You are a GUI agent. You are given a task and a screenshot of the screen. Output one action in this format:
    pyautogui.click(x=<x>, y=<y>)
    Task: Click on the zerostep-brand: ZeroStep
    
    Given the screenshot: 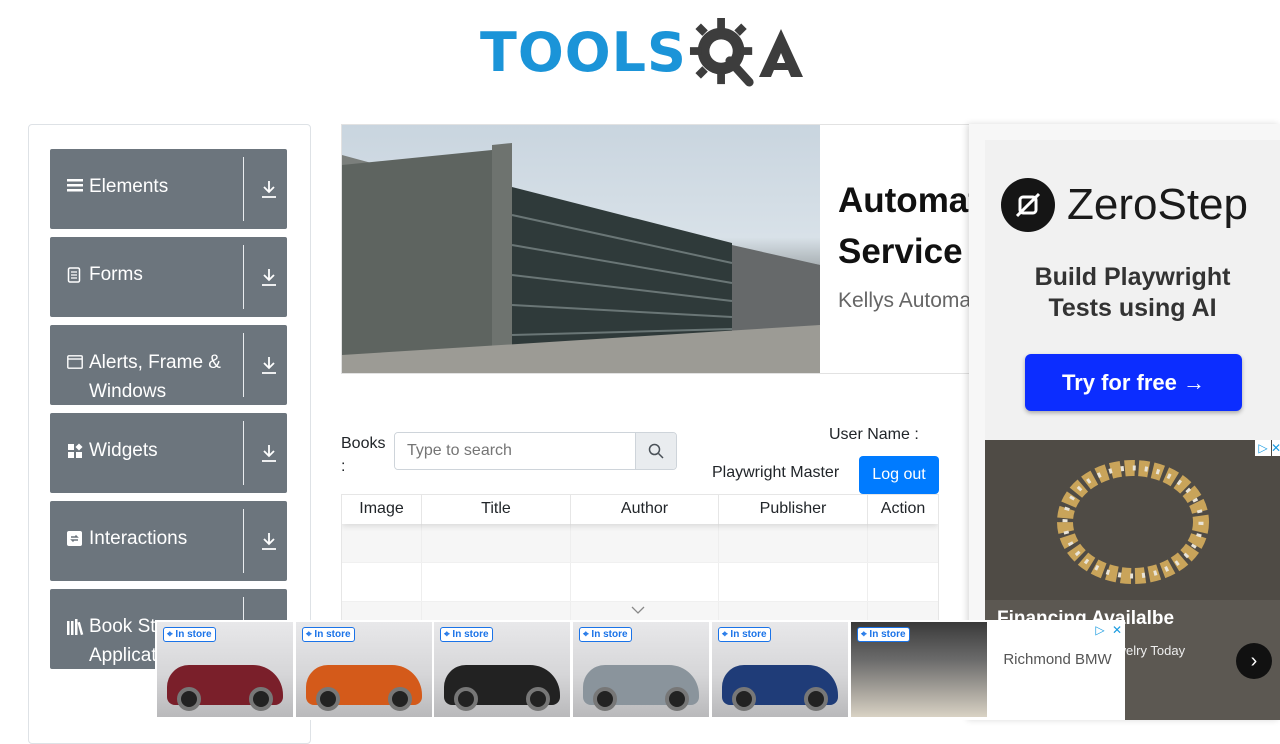 What is the action you would take?
    pyautogui.click(x=1157, y=204)
    